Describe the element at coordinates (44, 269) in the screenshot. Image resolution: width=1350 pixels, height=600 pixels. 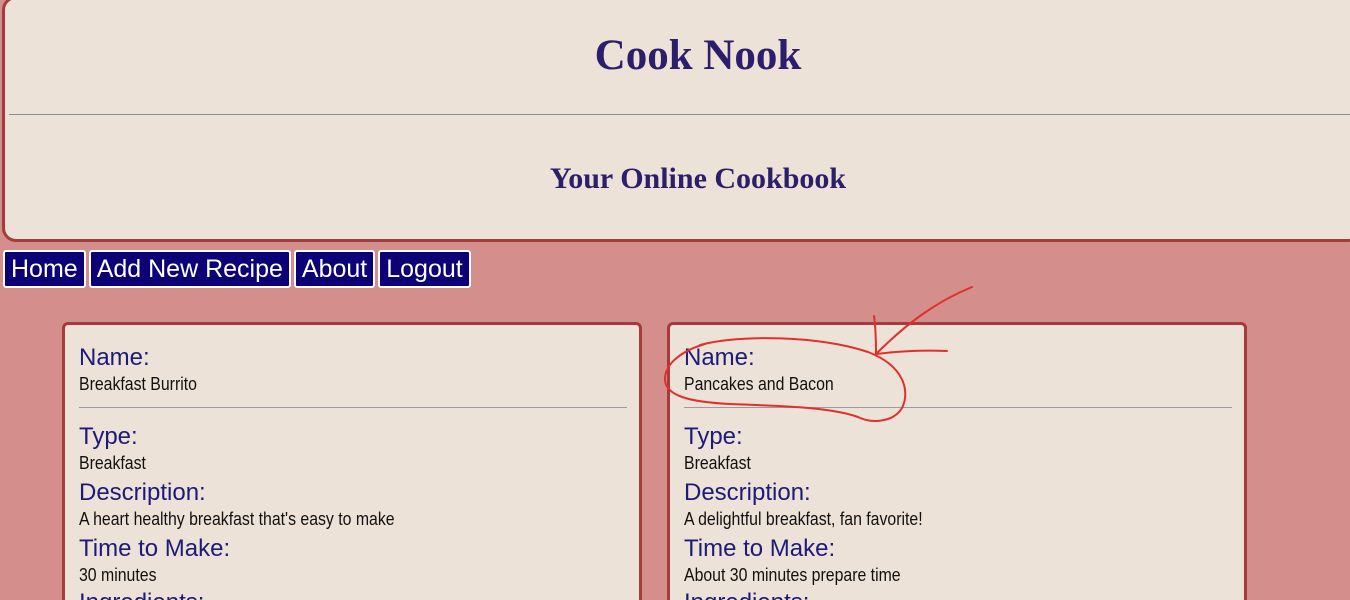
I see `nav-home-button: Home` at that location.